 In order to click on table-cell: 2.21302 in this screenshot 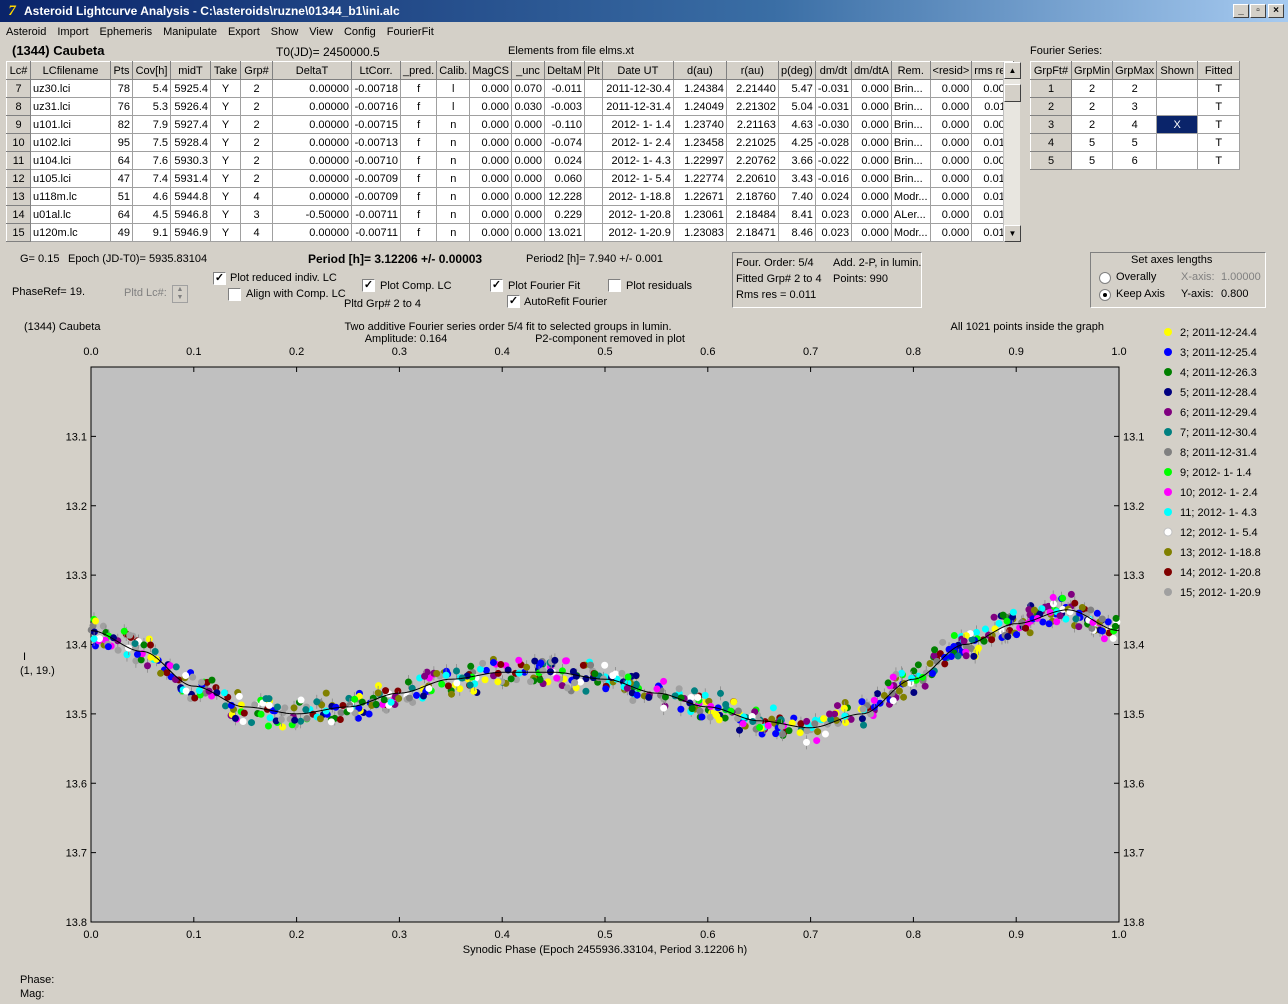, I will do `click(752, 106)`.